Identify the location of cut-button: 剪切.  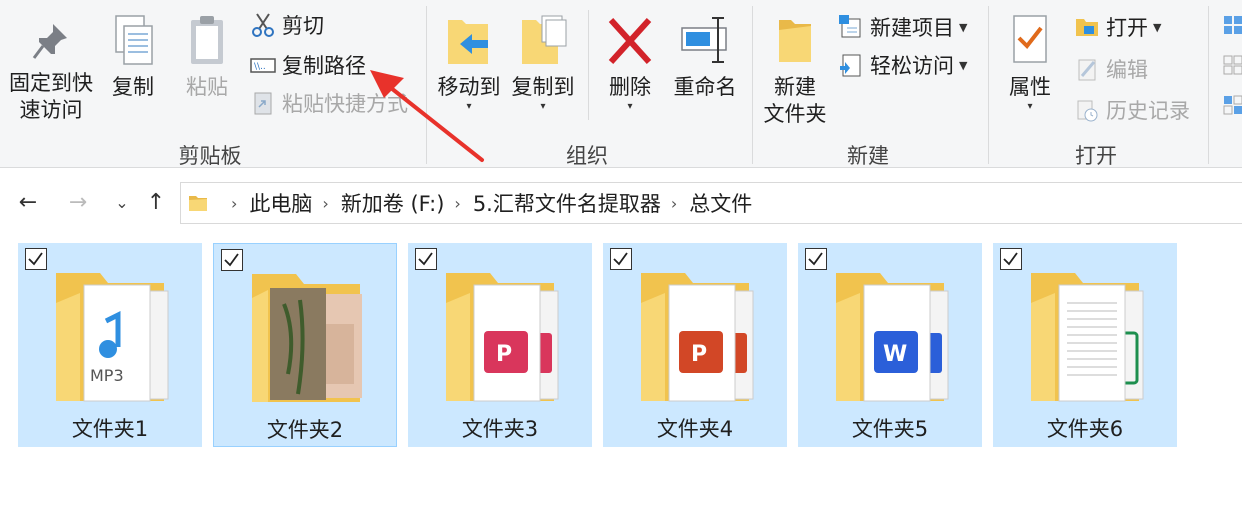
(287, 25).